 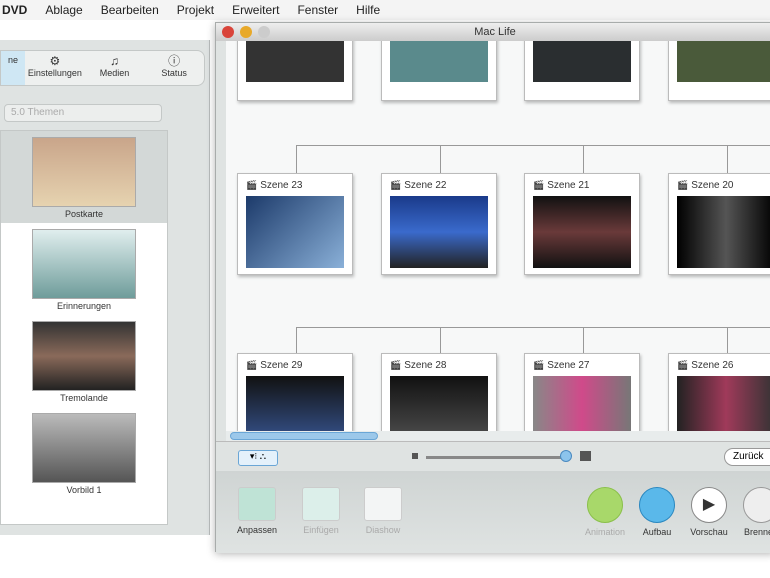 I want to click on scene-tile: Szene 21, so click(x=582, y=224).